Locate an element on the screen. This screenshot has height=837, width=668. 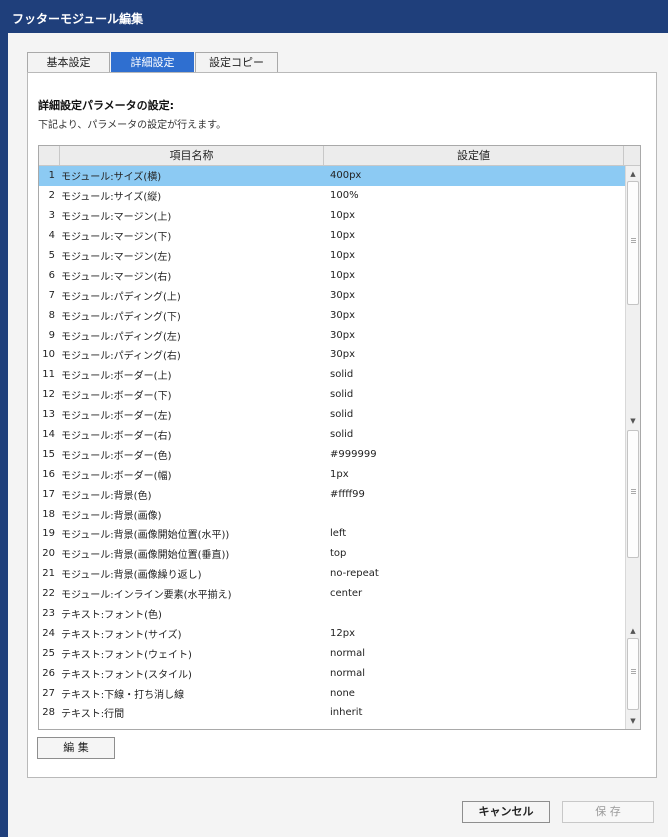
row-number: 26 is located at coordinates (48, 673).